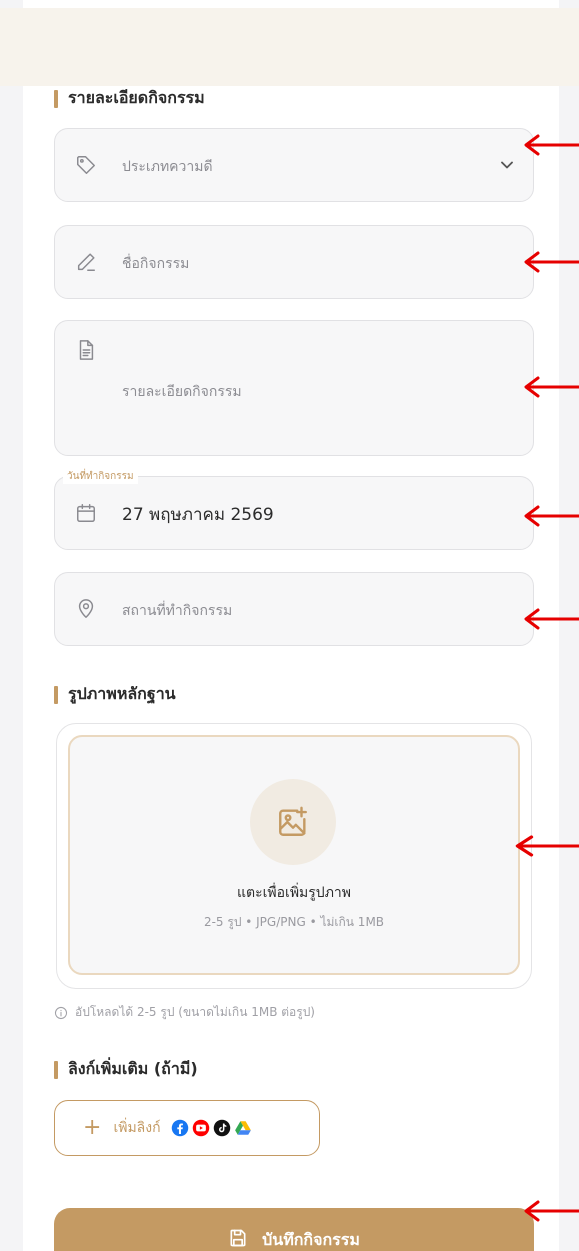 The width and height of the screenshot is (579, 1251). What do you see at coordinates (294, 609) in the screenshot?
I see `location-field: สถานที่ทำกิจกรรม` at bounding box center [294, 609].